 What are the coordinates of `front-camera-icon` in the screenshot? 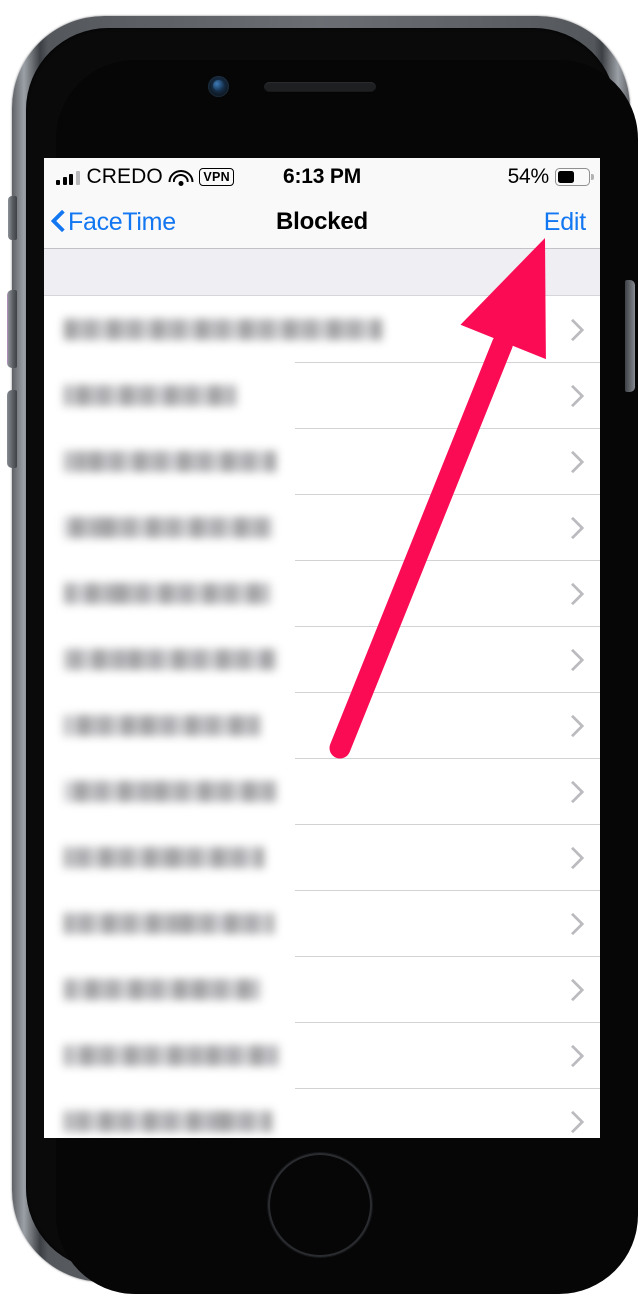 It's located at (218, 86).